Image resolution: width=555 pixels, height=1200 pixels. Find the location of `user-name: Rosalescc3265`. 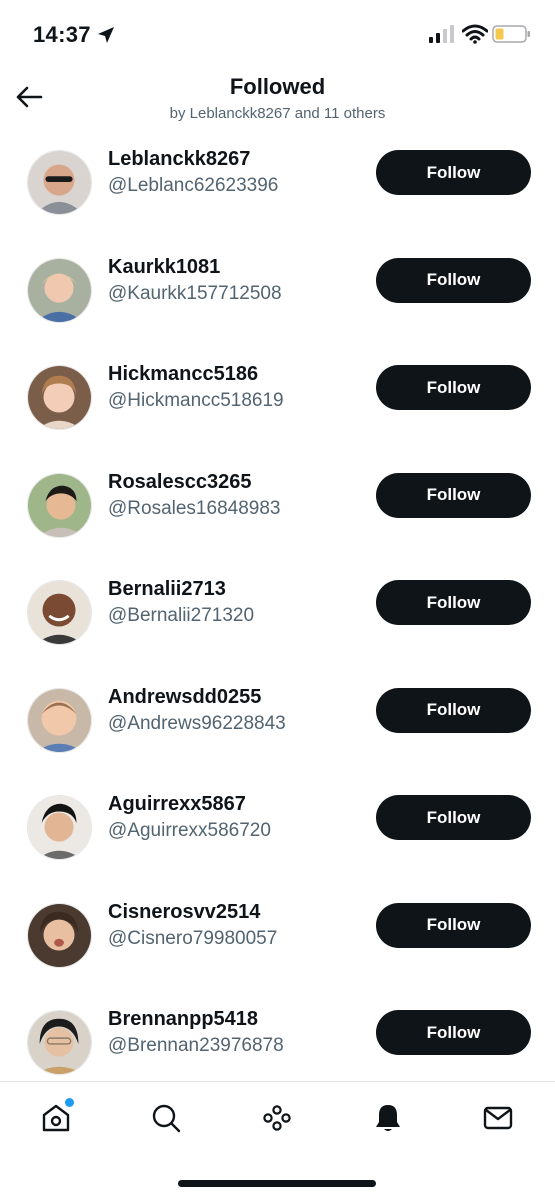

user-name: Rosalescc3265 is located at coordinates (179, 482).